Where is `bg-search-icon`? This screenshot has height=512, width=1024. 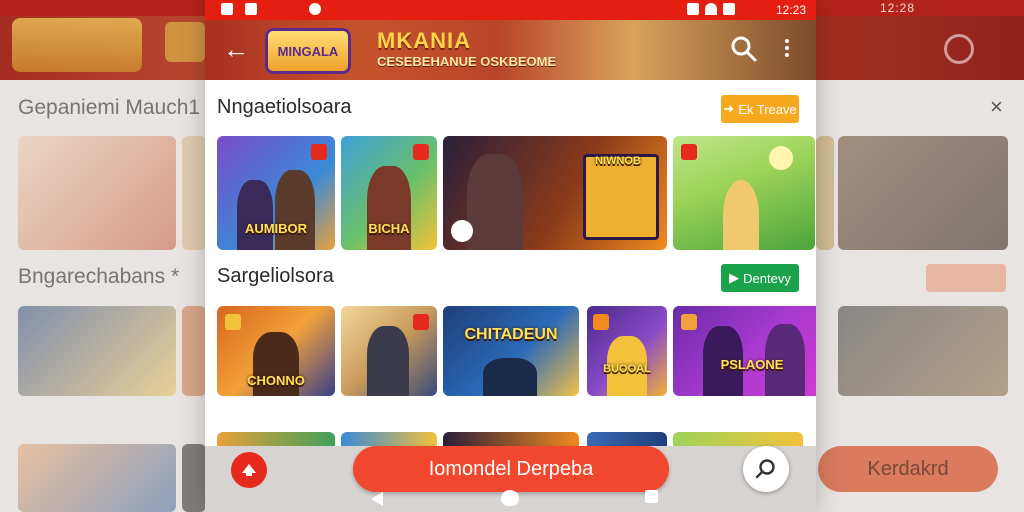 bg-search-icon is located at coordinates (959, 49).